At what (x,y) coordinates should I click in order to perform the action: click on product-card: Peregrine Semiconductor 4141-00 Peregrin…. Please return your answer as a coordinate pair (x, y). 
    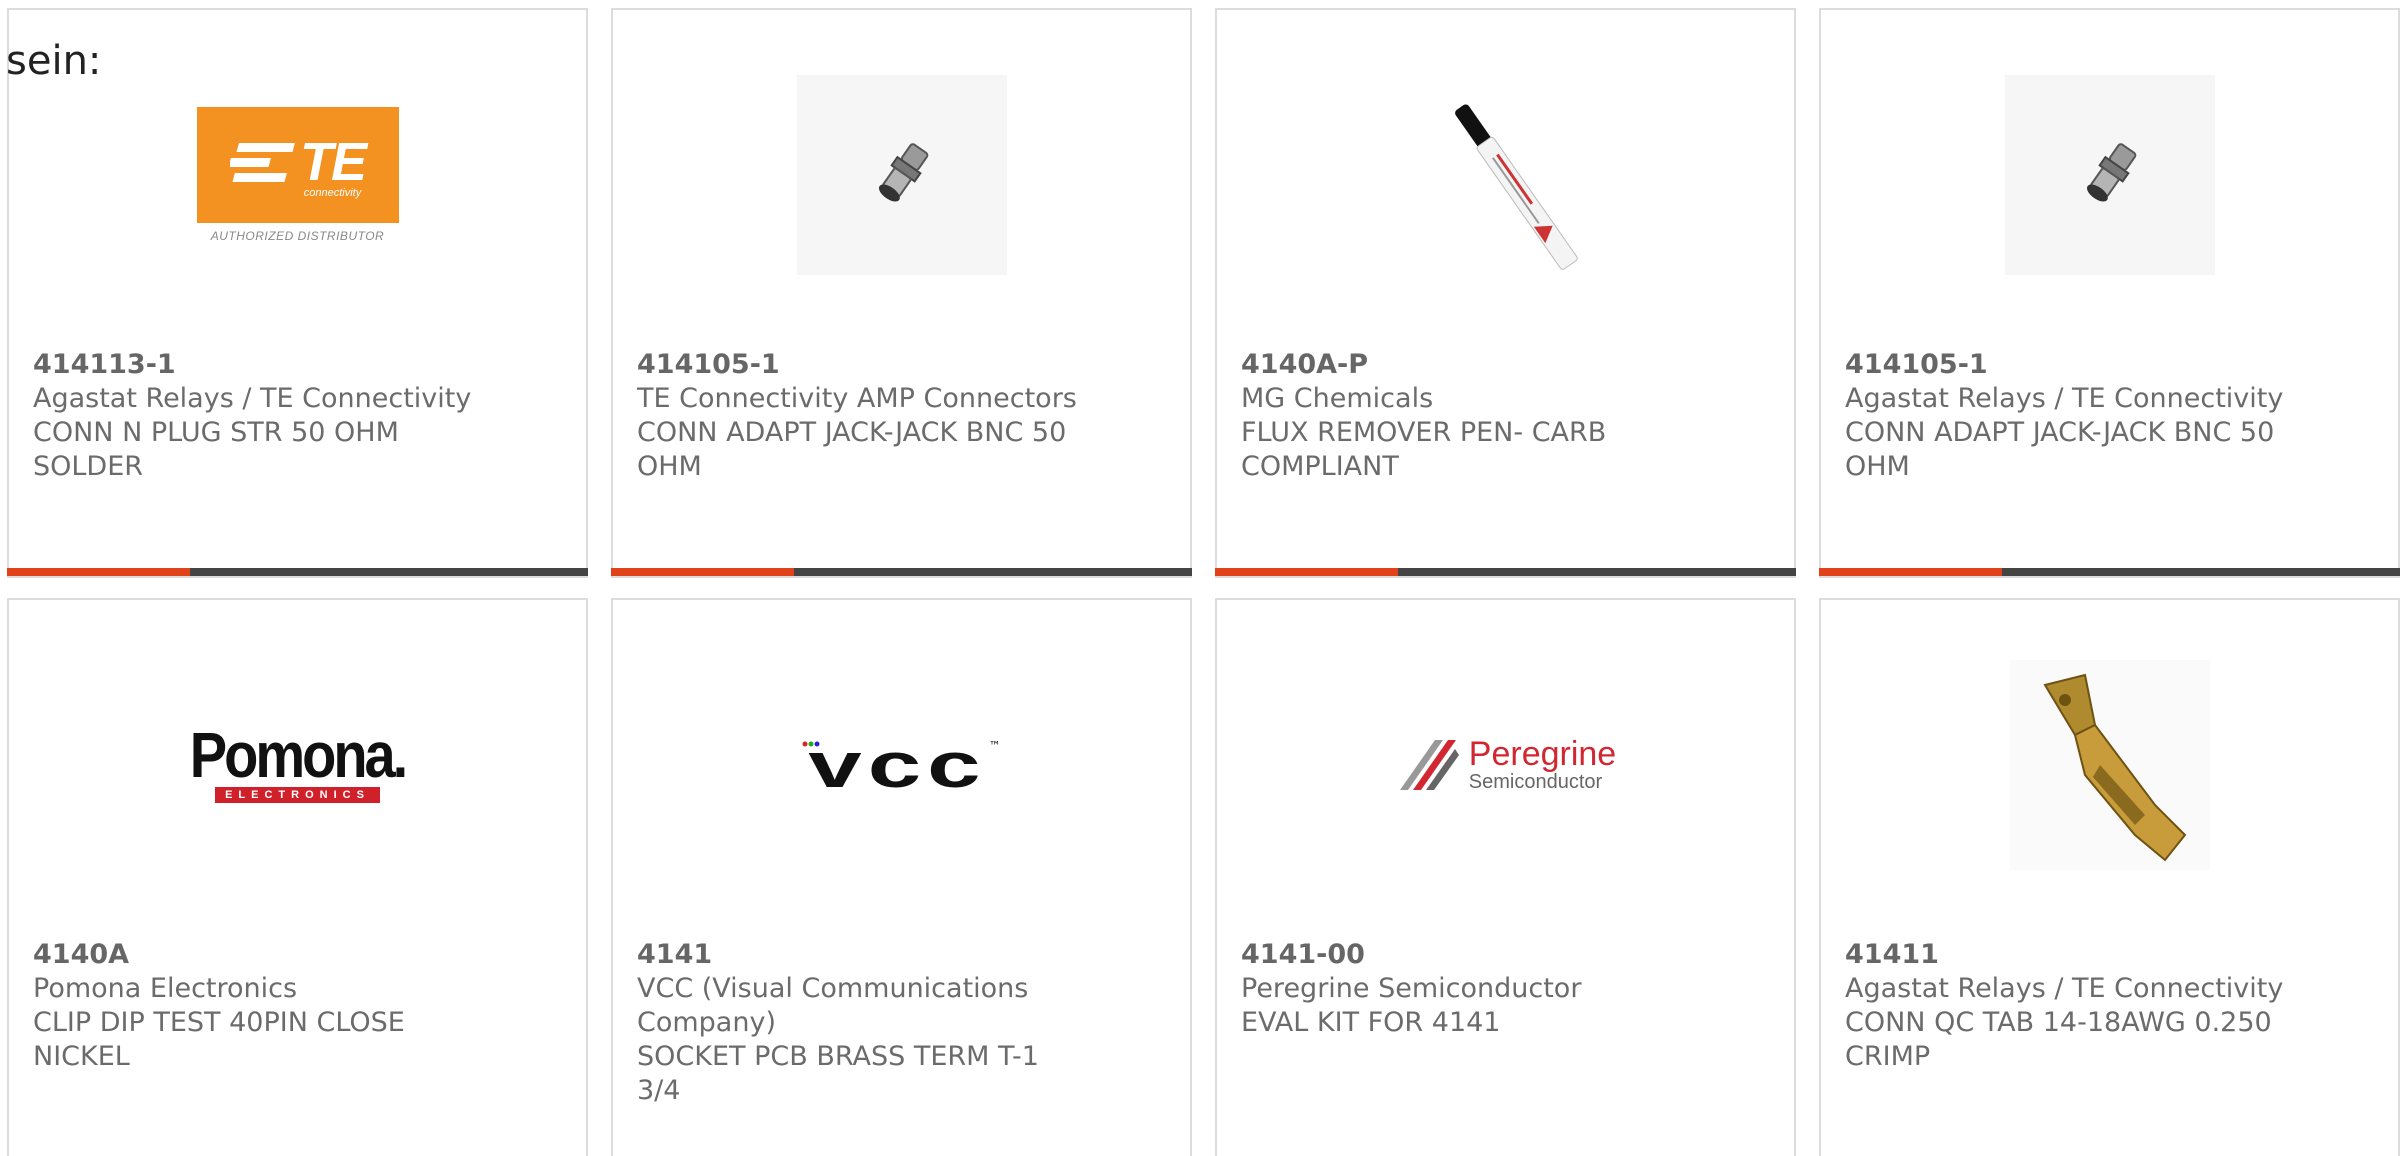
    Looking at the image, I should click on (1505, 877).